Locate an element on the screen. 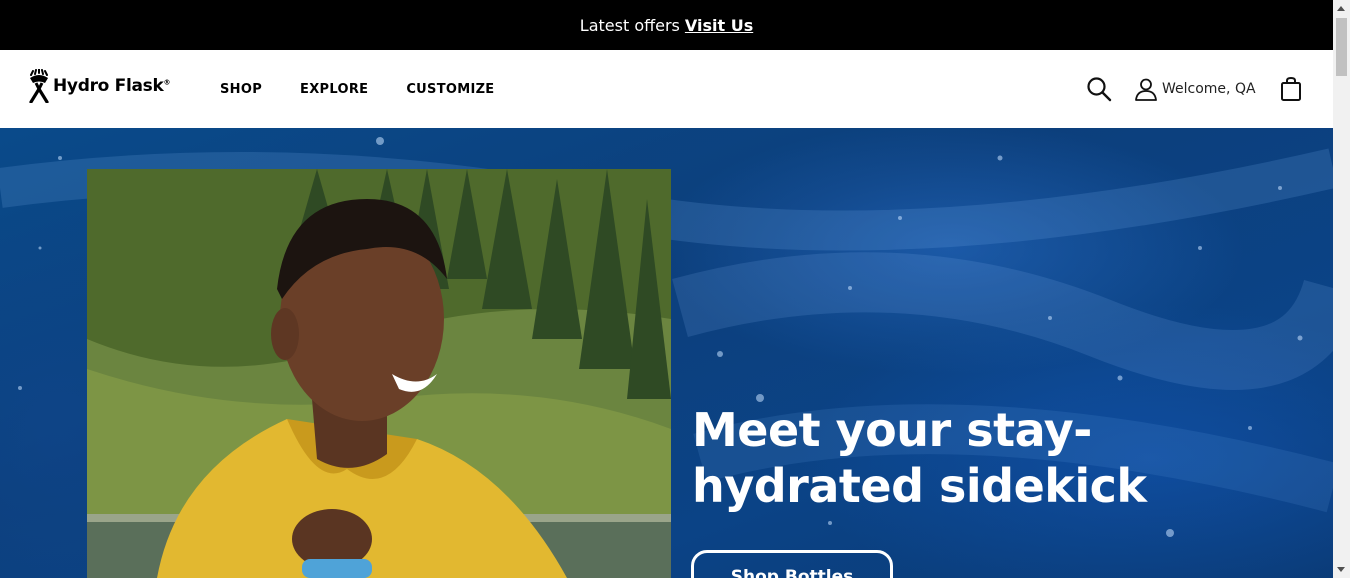 This screenshot has width=1350, height=578. shop-bottles-button: Shop Bottles is located at coordinates (792, 564).